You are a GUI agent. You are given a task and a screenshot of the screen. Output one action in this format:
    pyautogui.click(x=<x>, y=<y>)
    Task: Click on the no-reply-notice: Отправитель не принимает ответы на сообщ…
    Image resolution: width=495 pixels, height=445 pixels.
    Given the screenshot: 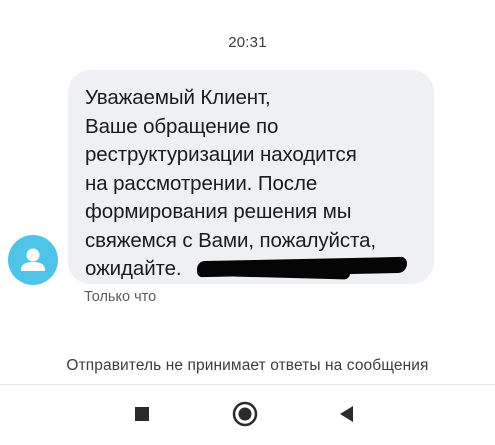 What is the action you would take?
    pyautogui.click(x=247, y=365)
    